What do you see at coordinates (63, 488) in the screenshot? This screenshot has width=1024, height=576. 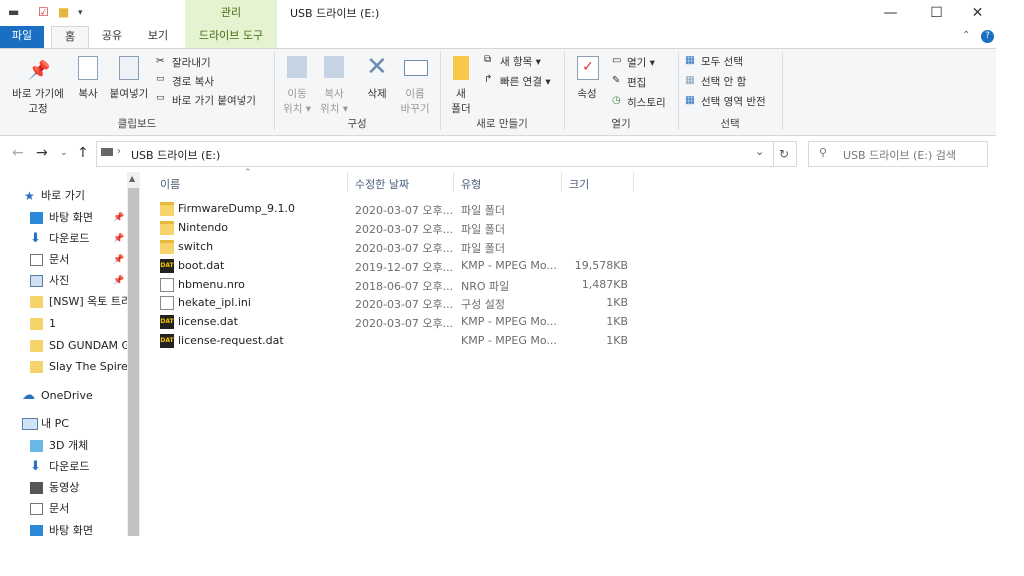 I see `nav-item-videos: 동영상` at bounding box center [63, 488].